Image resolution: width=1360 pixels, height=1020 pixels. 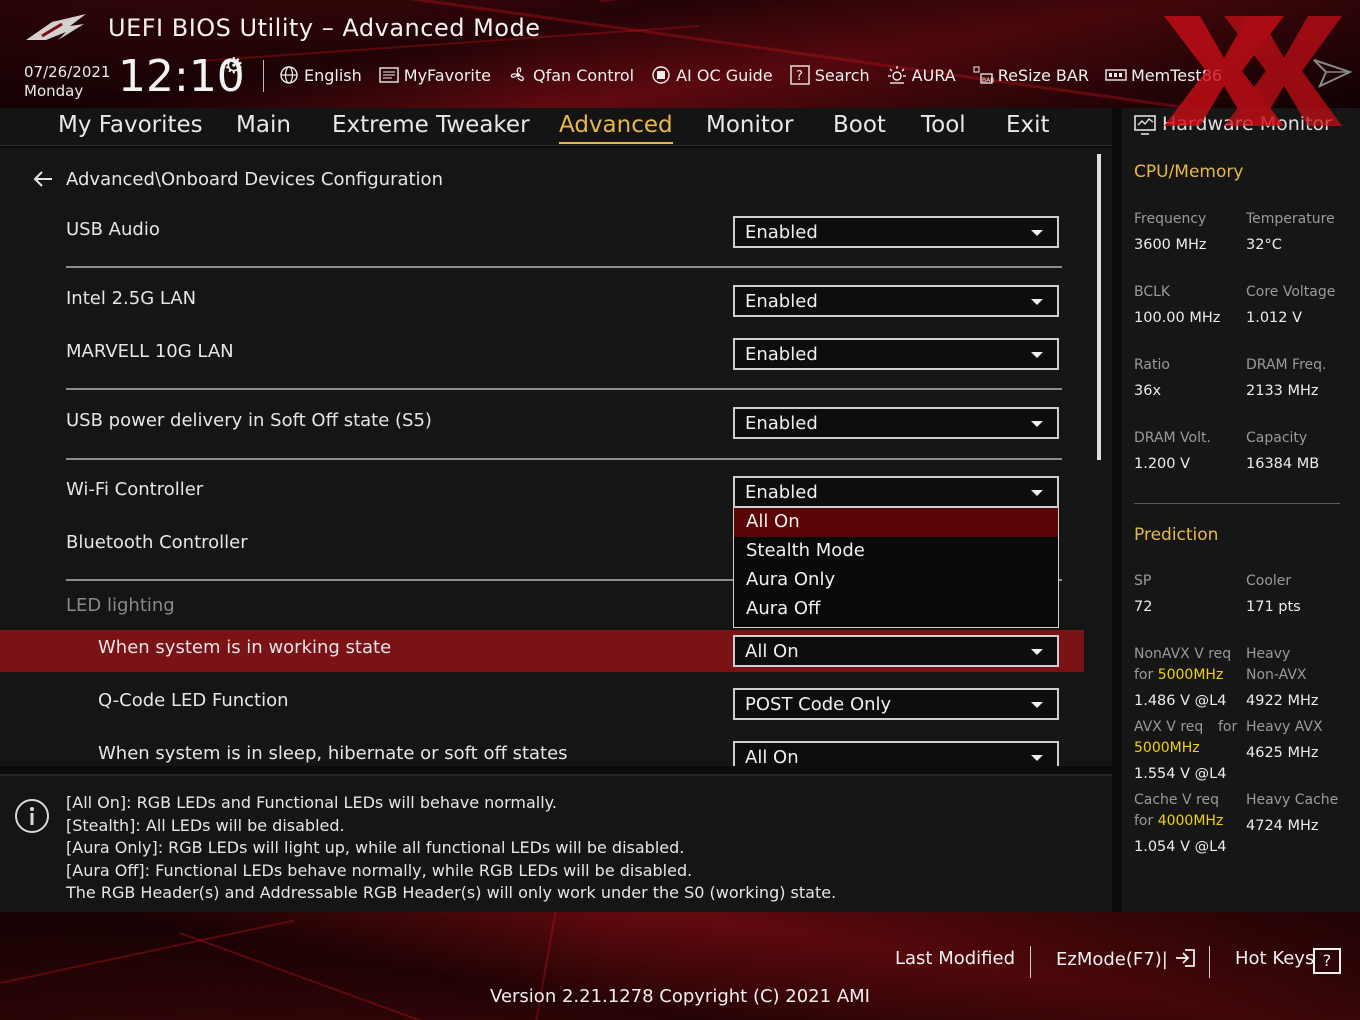 What do you see at coordinates (43, 179) in the screenshot?
I see `back-arrow-icon` at bounding box center [43, 179].